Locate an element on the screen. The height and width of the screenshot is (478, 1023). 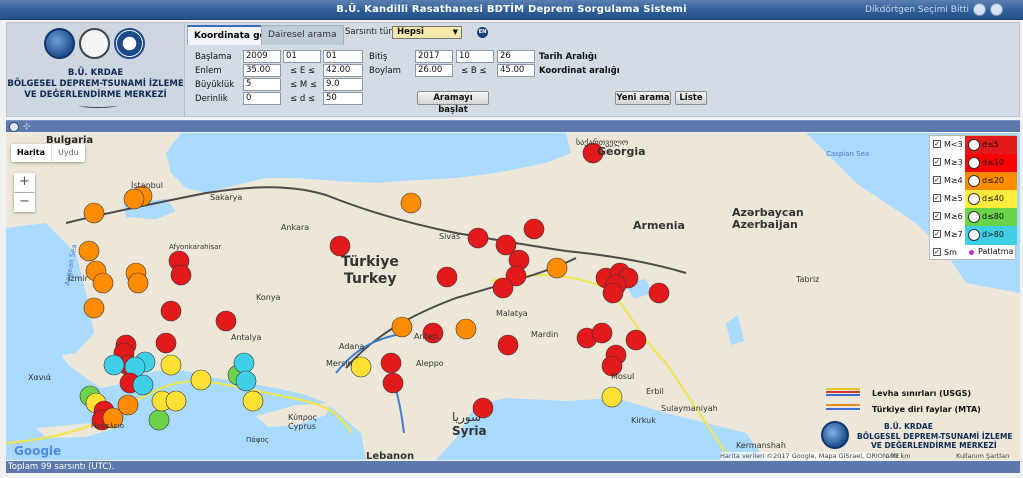
overlay-faults-label: Türkiye diri faylar (MTA) is located at coordinates (926, 409).